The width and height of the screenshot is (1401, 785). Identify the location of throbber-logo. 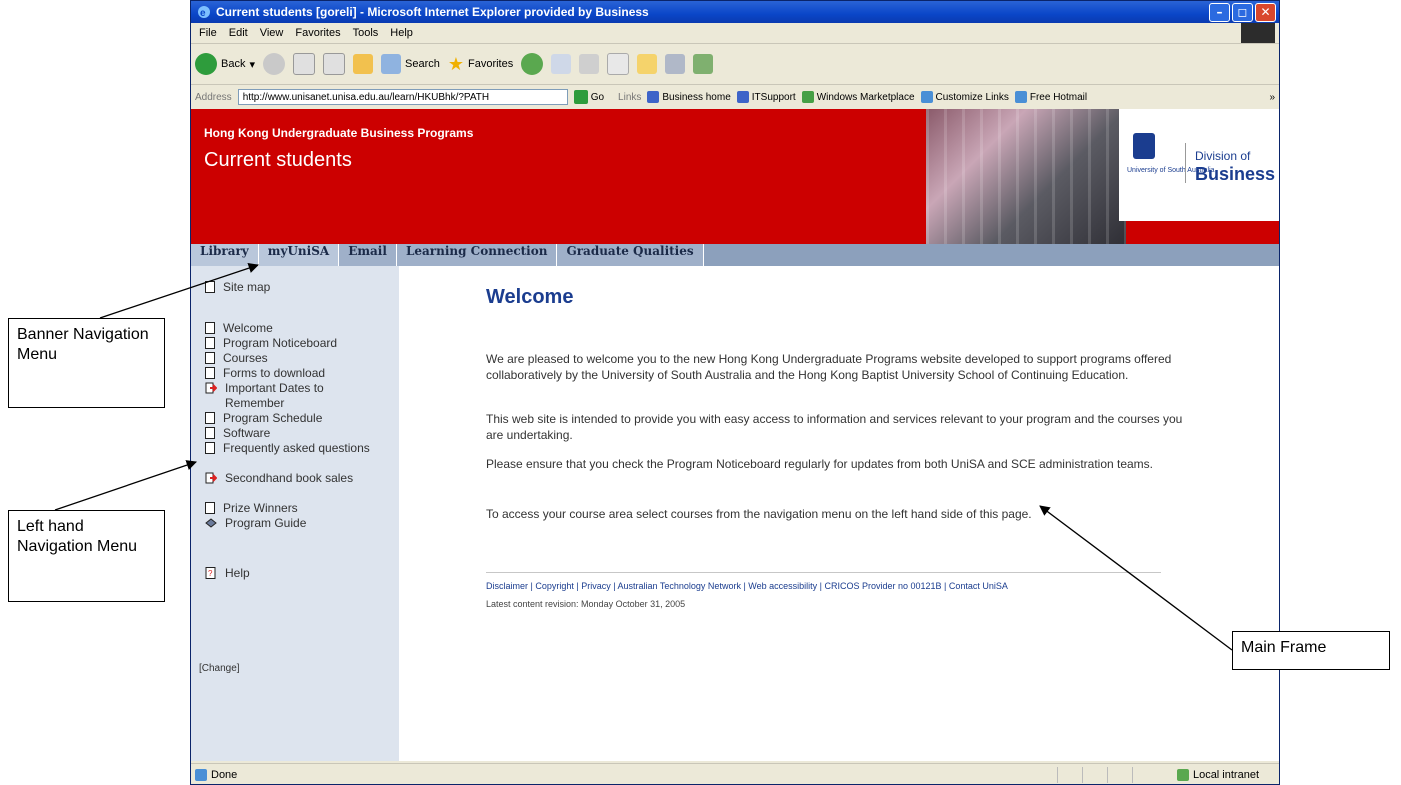
(1258, 33).